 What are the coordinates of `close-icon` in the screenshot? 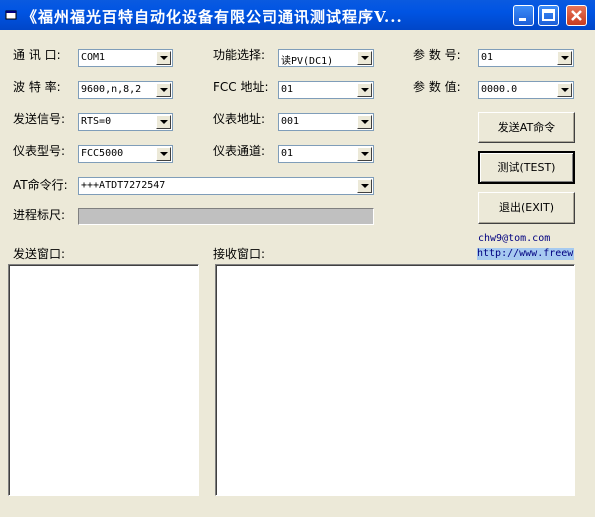 It's located at (576, 15).